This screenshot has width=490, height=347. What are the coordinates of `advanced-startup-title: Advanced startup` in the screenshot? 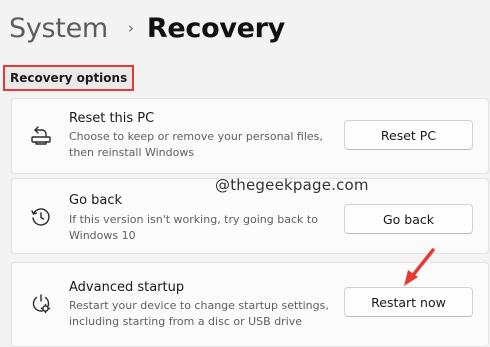 It's located at (127, 287).